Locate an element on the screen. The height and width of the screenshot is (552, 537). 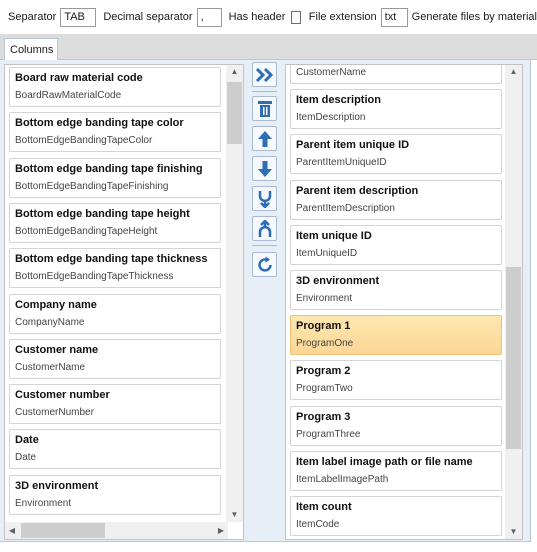
column-title: Item count is located at coordinates (324, 507).